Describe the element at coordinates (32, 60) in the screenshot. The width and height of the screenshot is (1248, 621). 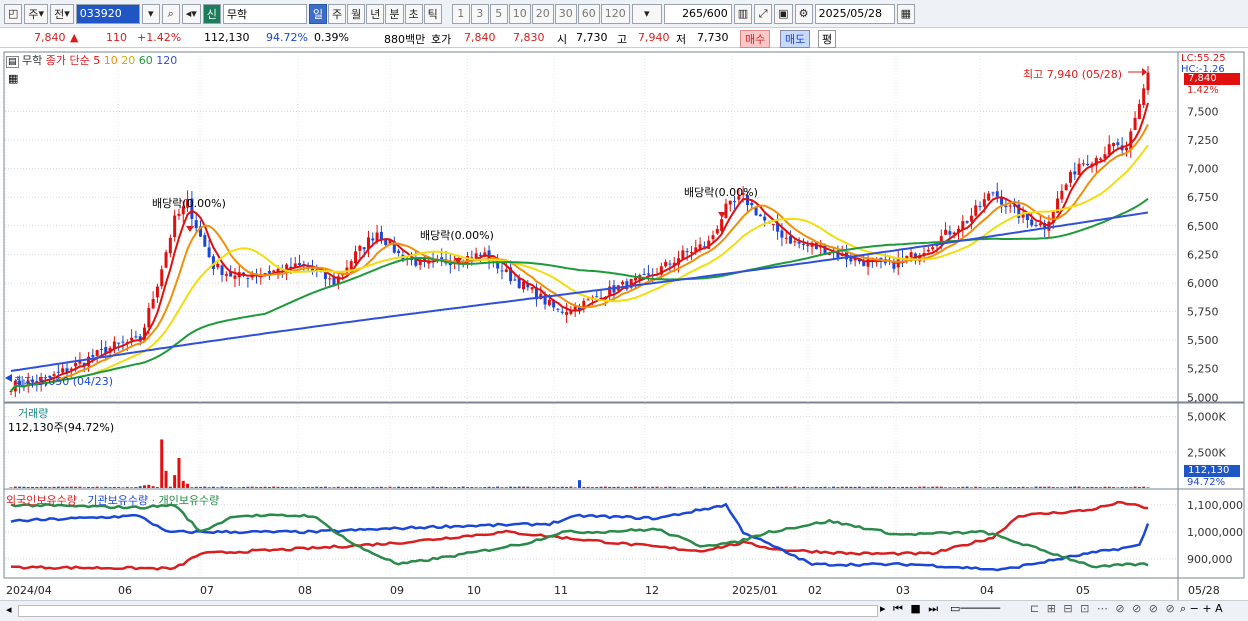
I see `panel-stock-name: 무학` at that location.